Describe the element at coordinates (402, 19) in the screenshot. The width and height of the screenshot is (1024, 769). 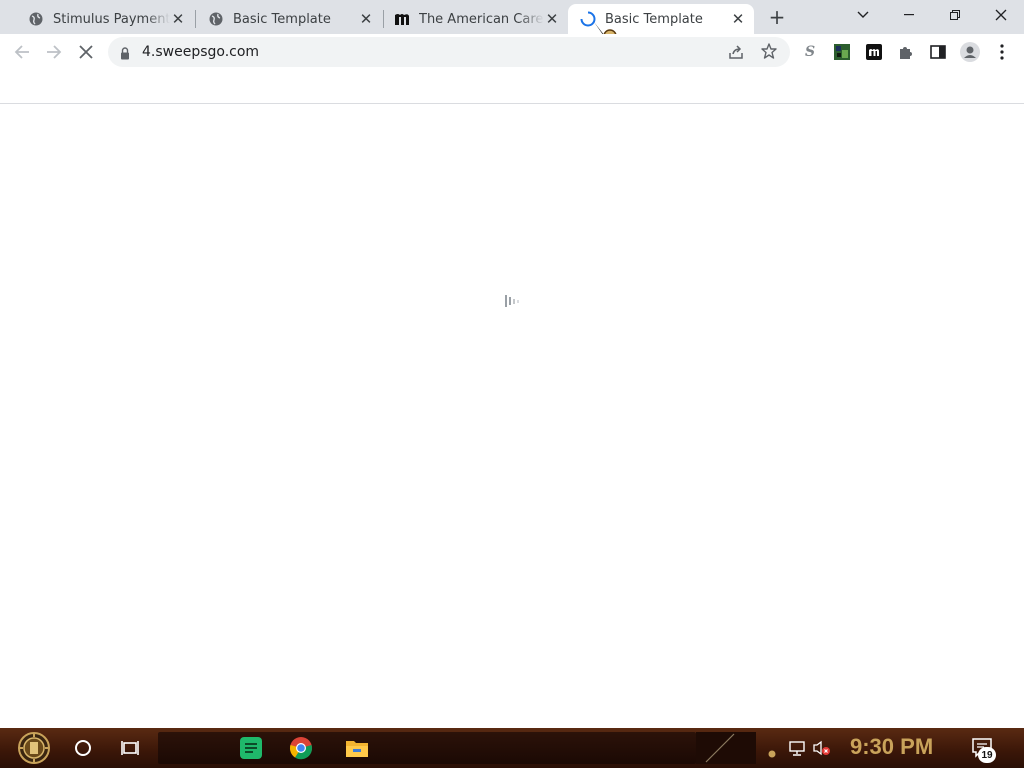
I see `m-logo-icon` at that location.